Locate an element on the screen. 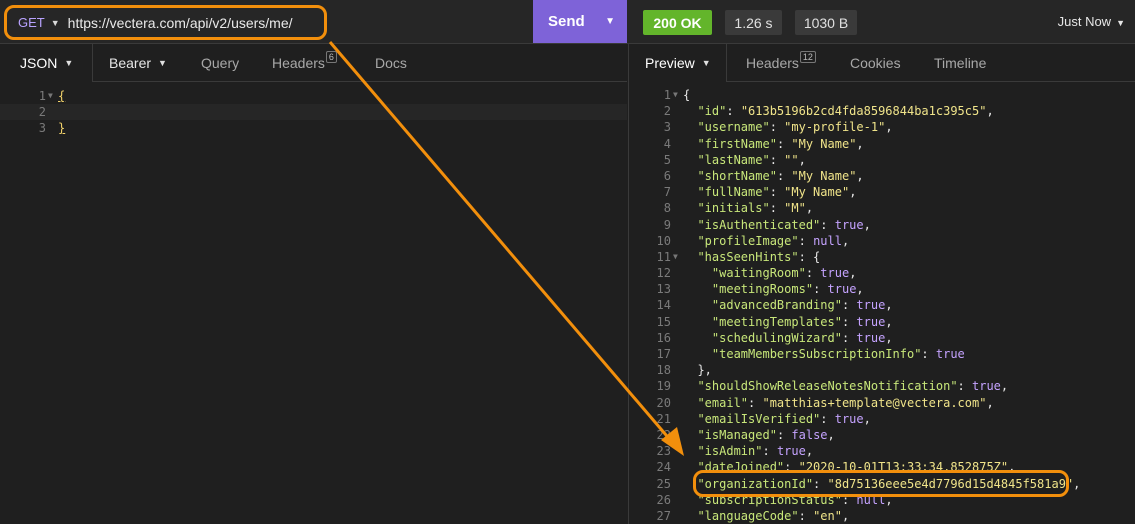 The image size is (1135, 524). code-line: 13 "meetingRooms": true, is located at coordinates (882, 289).